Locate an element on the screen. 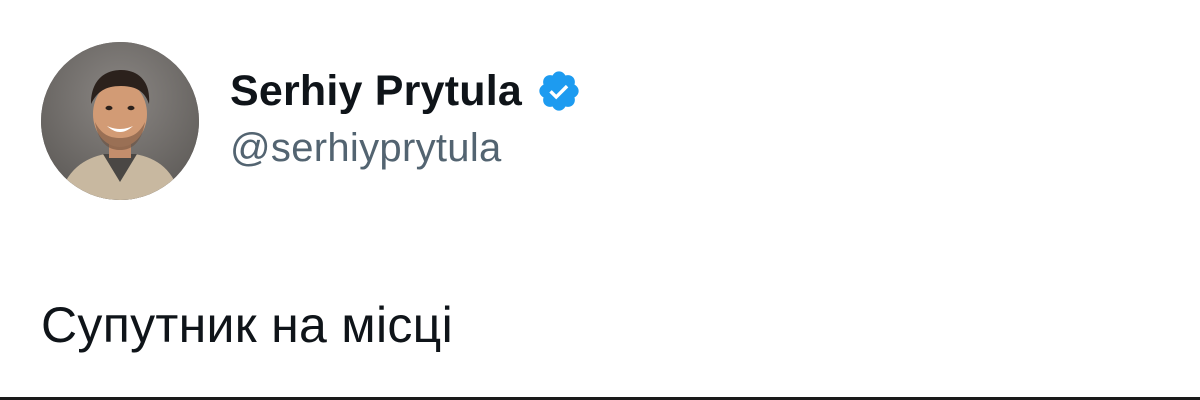 Image resolution: width=1200 pixels, height=400 pixels. author-handle: @serhiyprytula is located at coordinates (406, 148).